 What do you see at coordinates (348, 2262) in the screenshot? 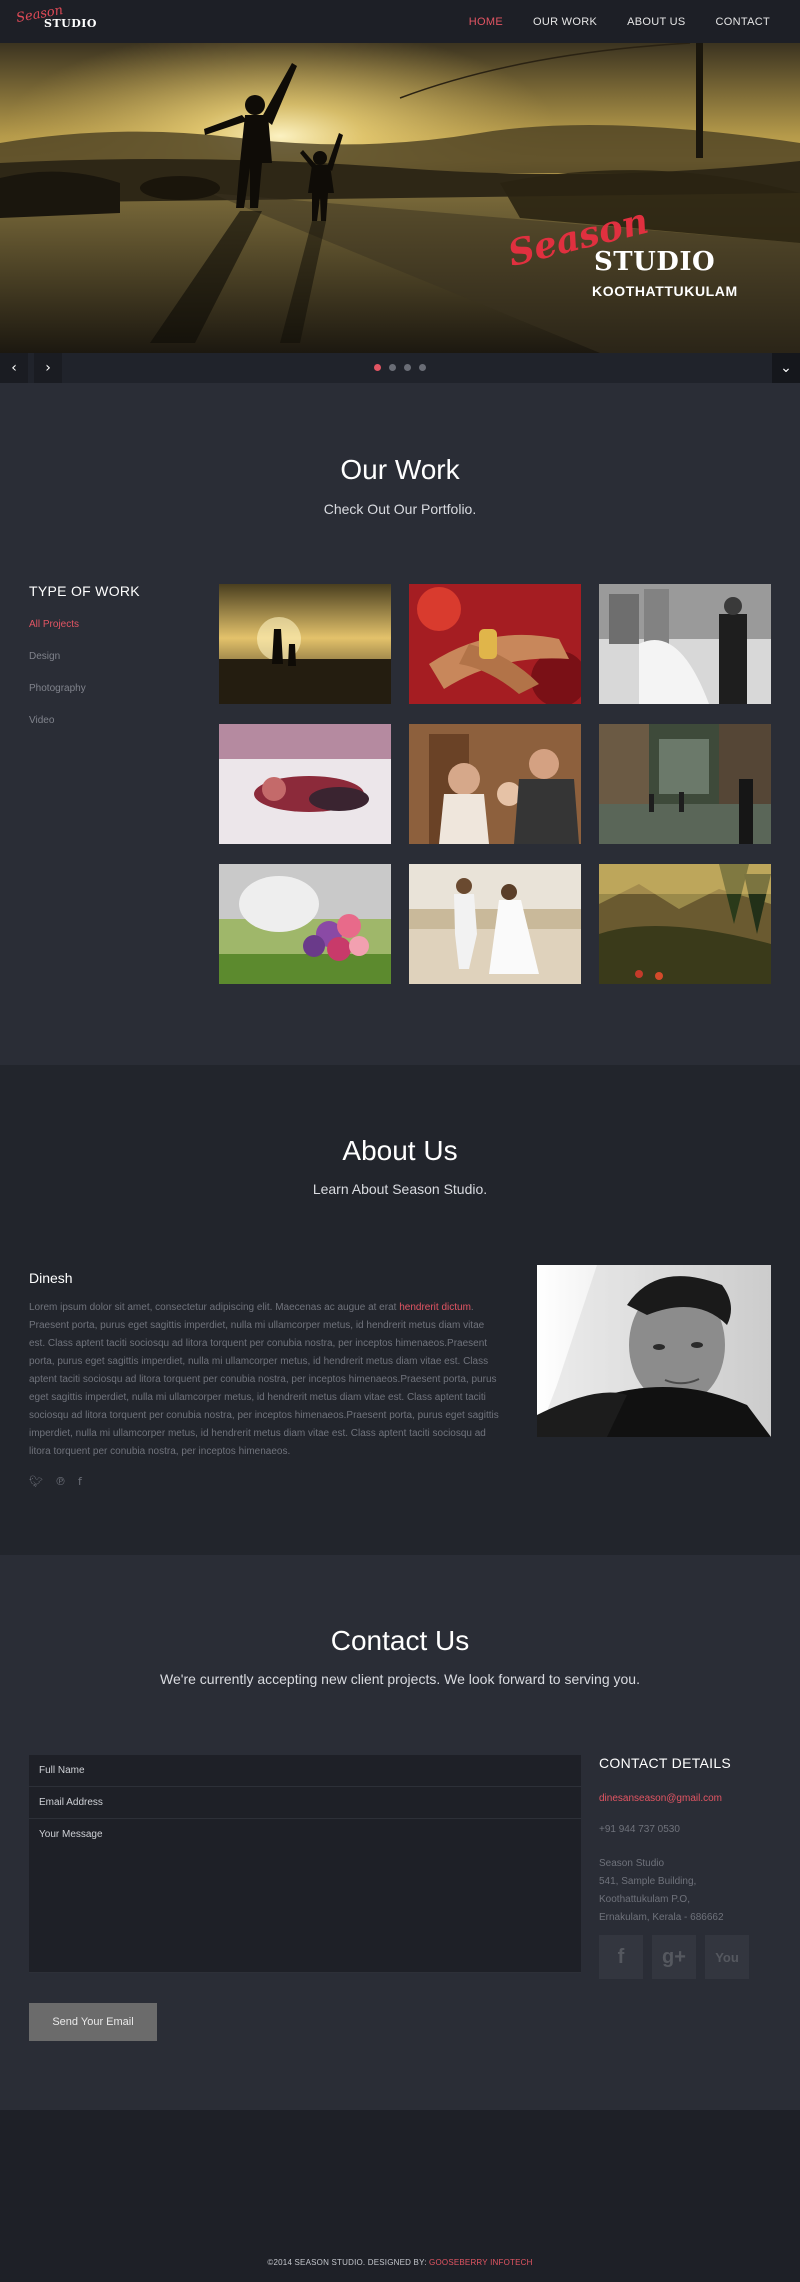
I see `copyright-text: ©2014 SEASON STUDIO. DESIGNED BY:` at bounding box center [348, 2262].